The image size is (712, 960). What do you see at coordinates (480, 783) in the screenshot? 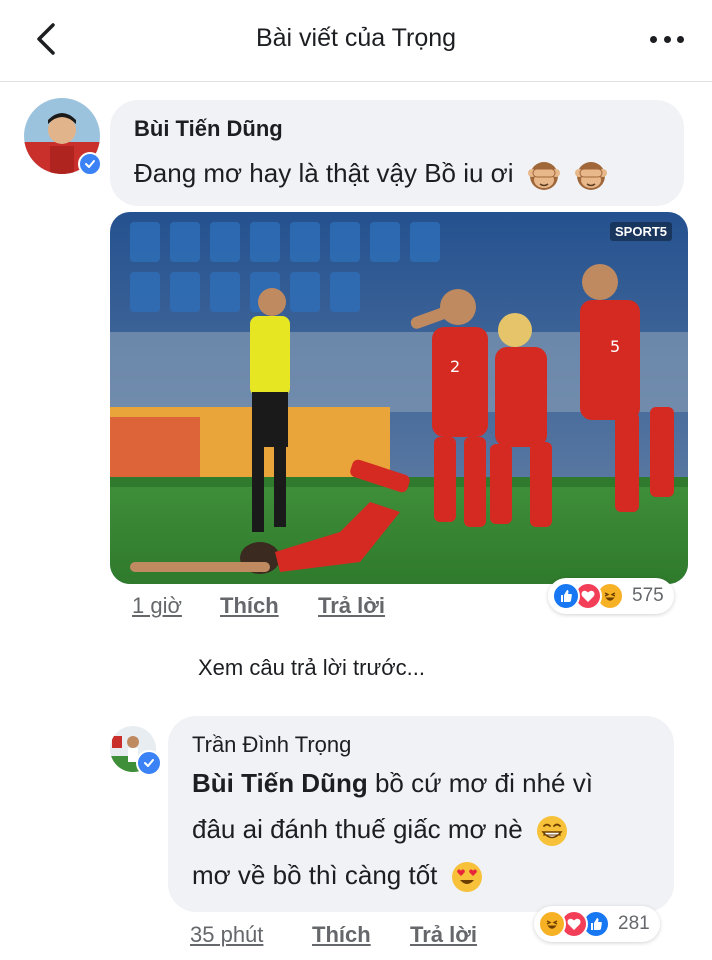
I see `reply-text-rest: bồ cứ mơ đi nhé vì` at bounding box center [480, 783].